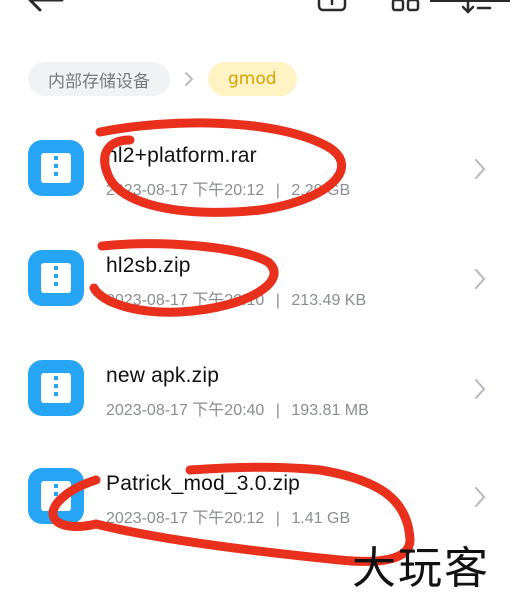 The image size is (520, 598). What do you see at coordinates (46, 10) in the screenshot?
I see `back-arrow-icon` at bounding box center [46, 10].